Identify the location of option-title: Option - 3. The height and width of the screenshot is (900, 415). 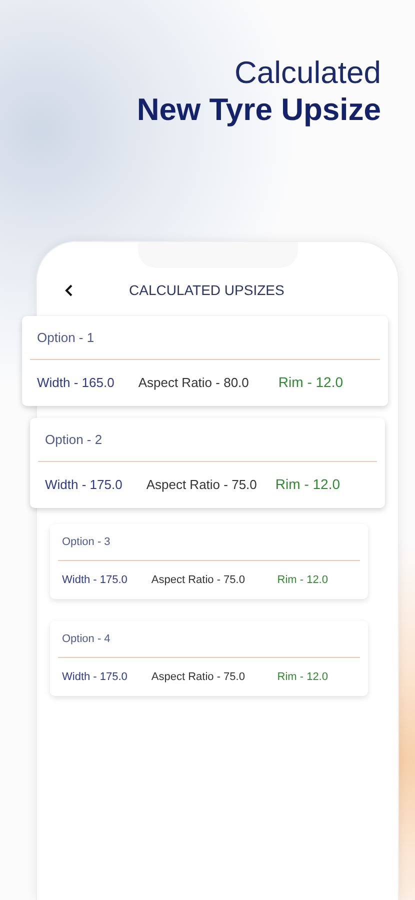
(86, 542).